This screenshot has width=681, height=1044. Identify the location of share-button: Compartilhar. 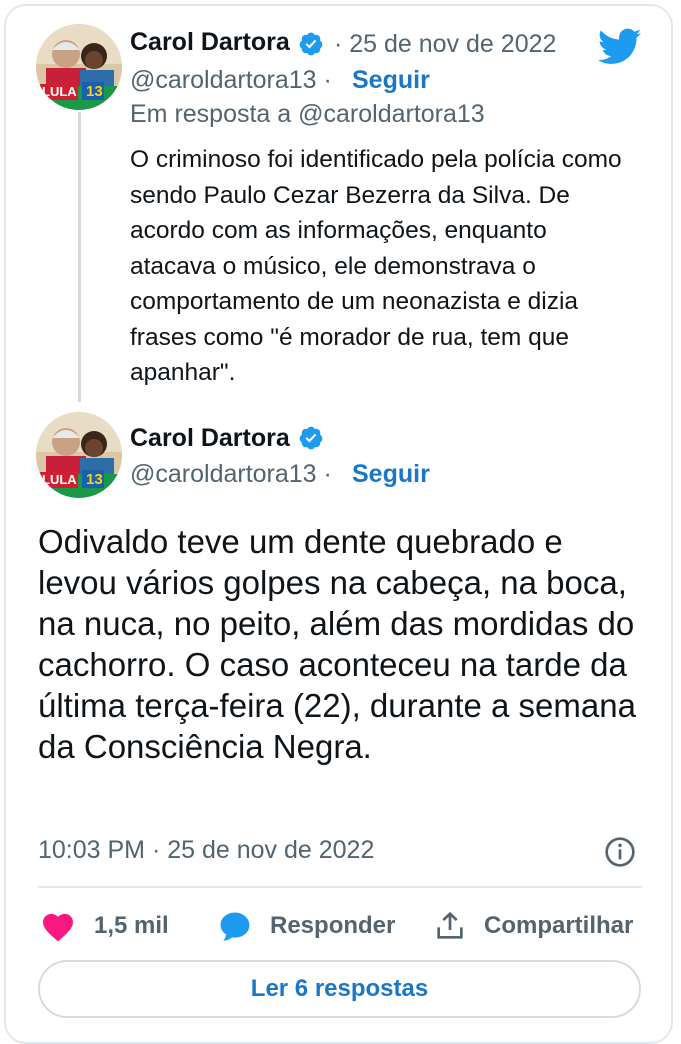
(533, 926).